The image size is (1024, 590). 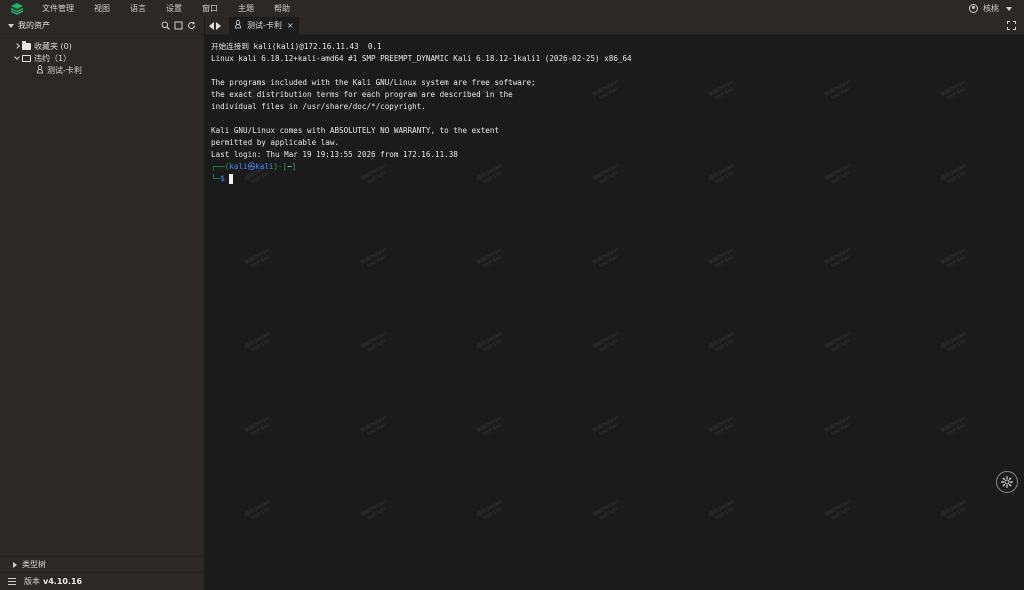 I want to click on prompt-frame: └─, so click(x=216, y=178).